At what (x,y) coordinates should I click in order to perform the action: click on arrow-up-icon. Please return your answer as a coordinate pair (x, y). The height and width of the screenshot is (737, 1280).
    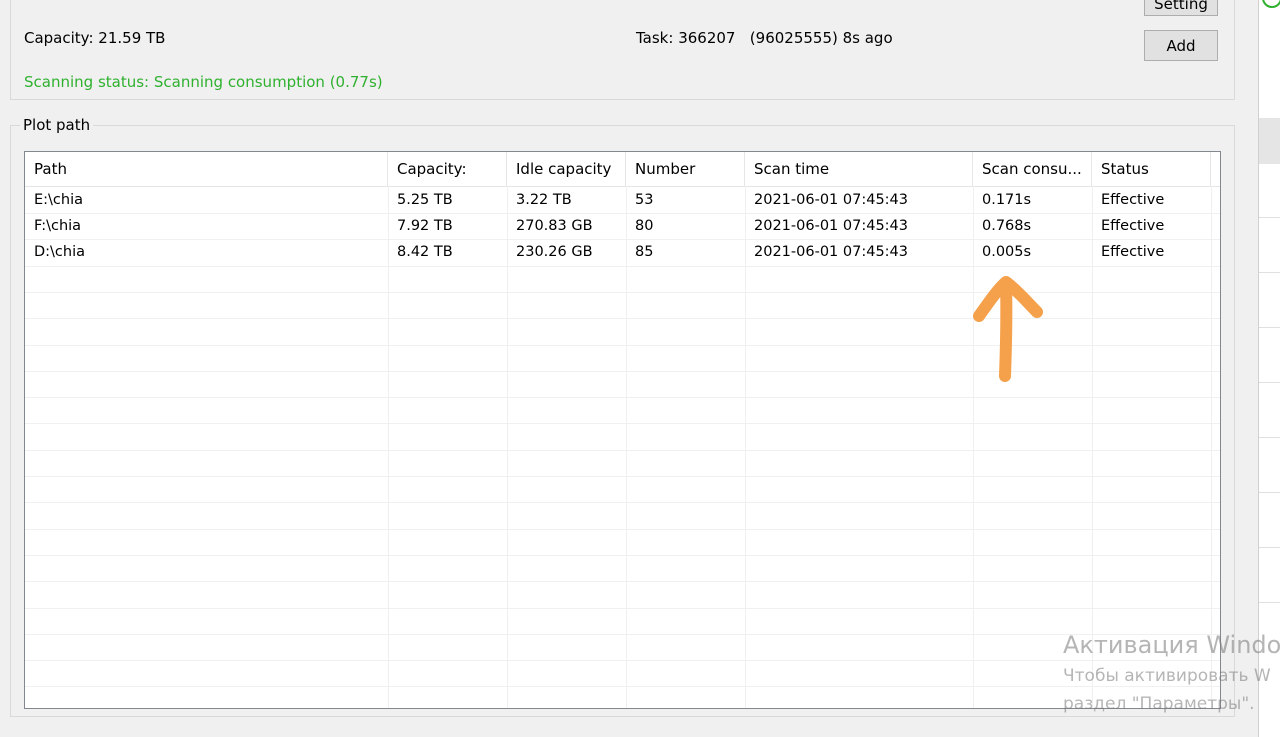
    Looking at the image, I should click on (1008, 329).